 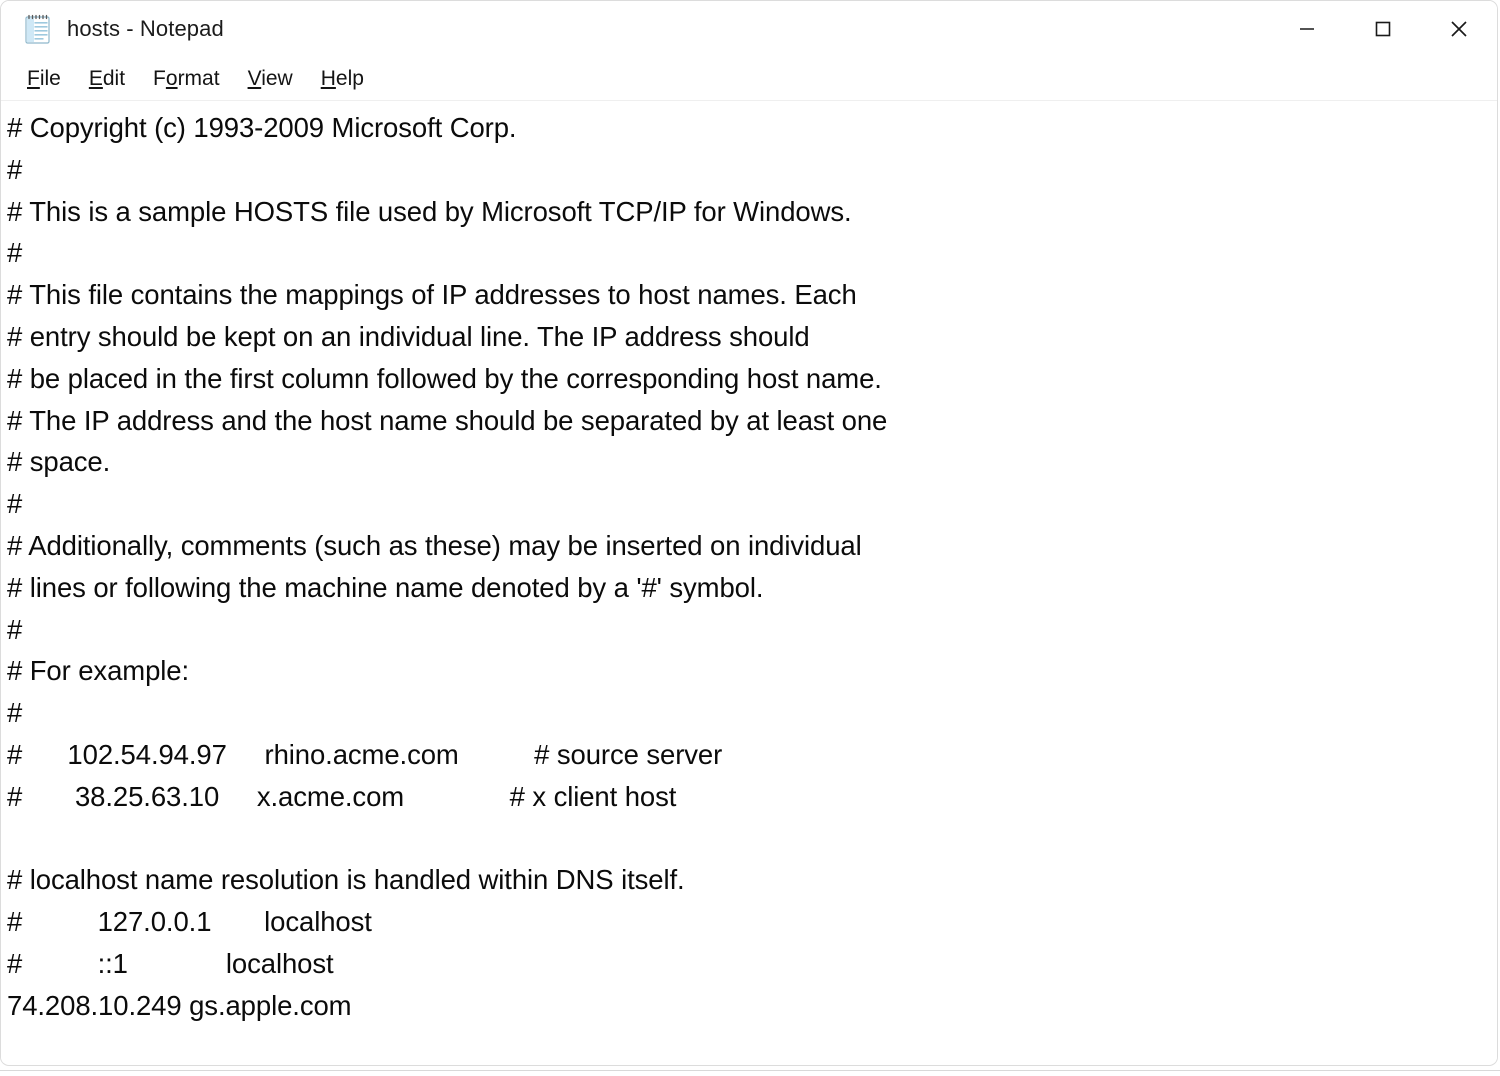 What do you see at coordinates (159, 78) in the screenshot?
I see `menu-format-prefix: F` at bounding box center [159, 78].